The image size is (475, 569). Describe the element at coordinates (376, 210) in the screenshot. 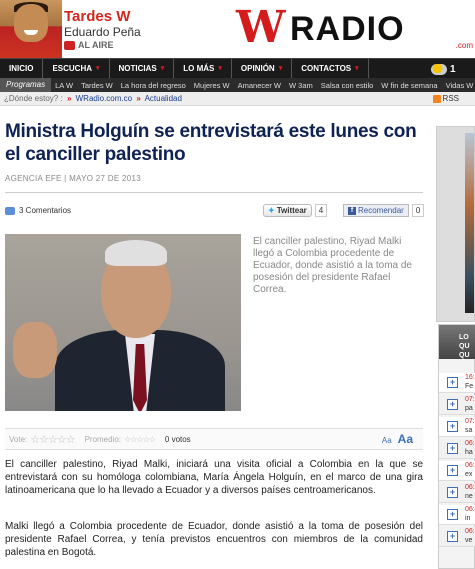

I see `recommend-button: f Recomendar` at that location.